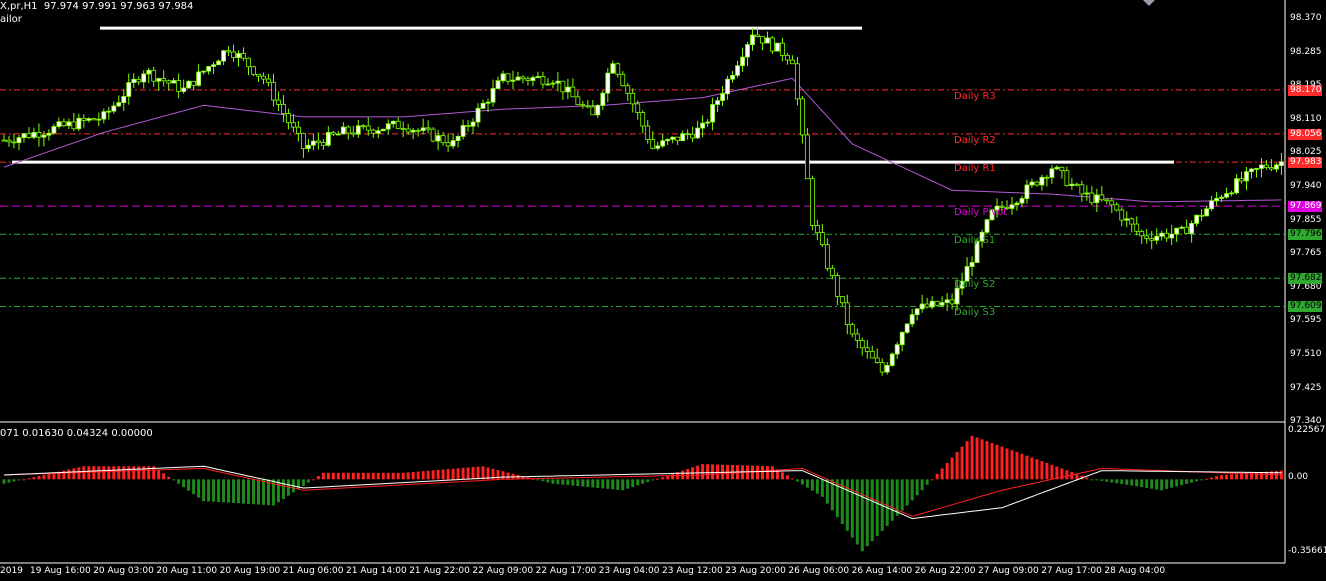 The width and height of the screenshot is (1326, 581). What do you see at coordinates (97, 6) in the screenshot?
I see `symbol-header: X,pr,H1 97.974 97.991 97.963 97.984` at bounding box center [97, 6].